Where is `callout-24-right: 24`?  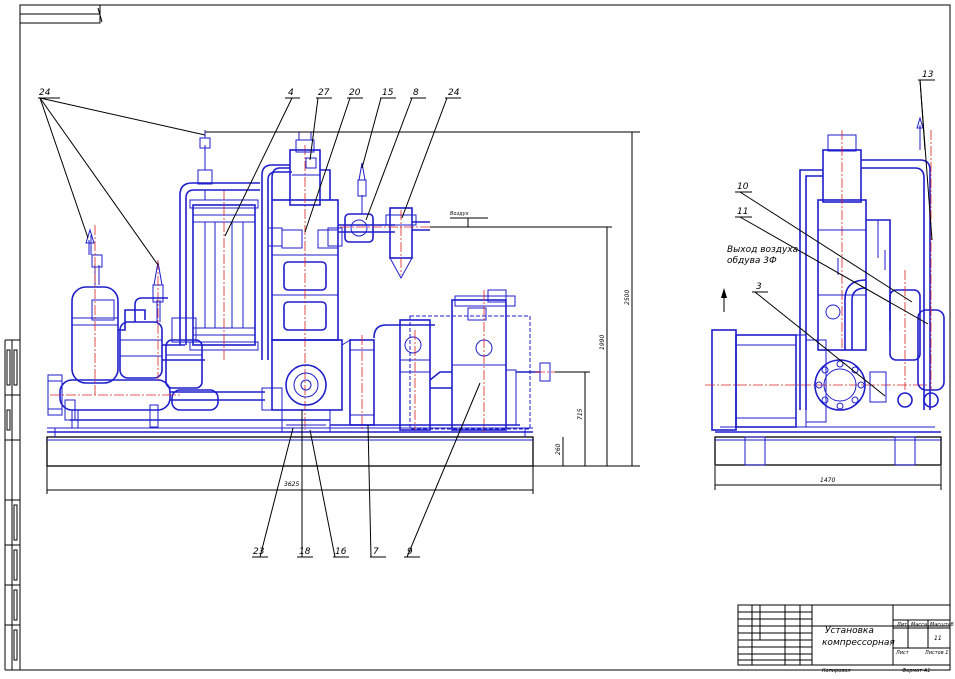
callout-24-right: 24 is located at coordinates (454, 93).